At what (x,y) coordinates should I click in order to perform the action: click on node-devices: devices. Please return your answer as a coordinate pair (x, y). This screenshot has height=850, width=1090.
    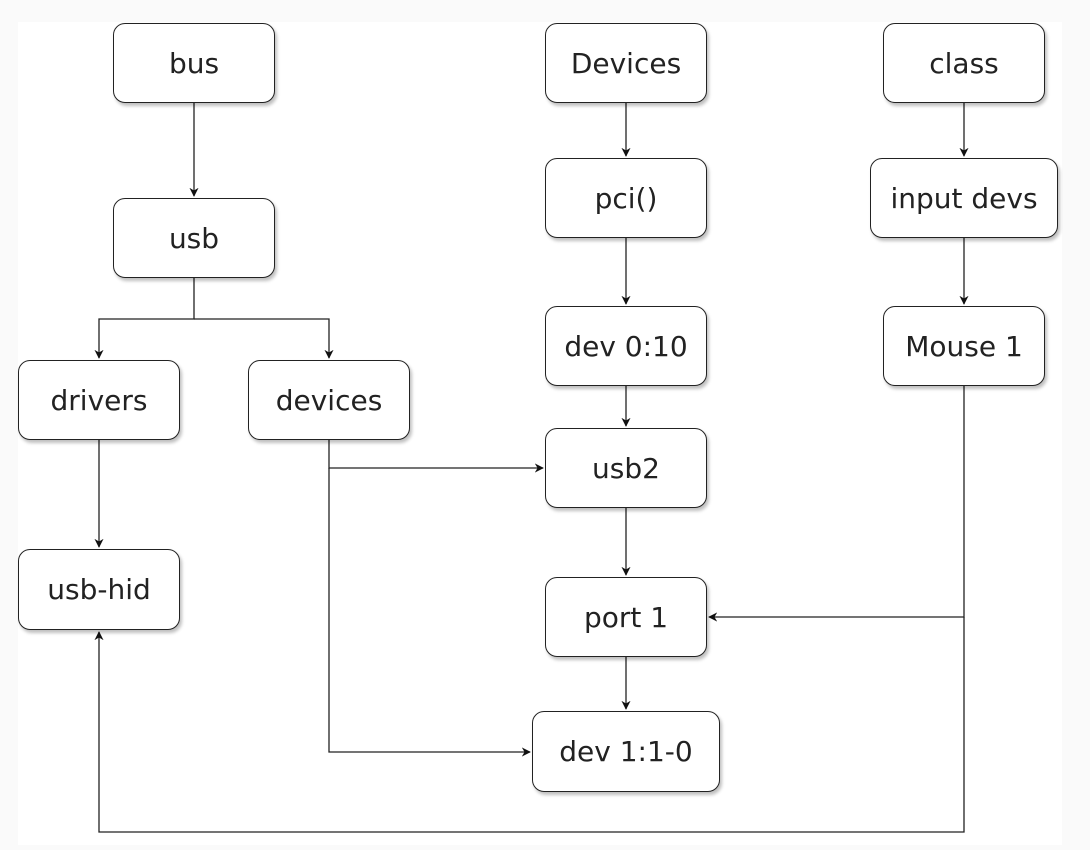
    Looking at the image, I should click on (329, 400).